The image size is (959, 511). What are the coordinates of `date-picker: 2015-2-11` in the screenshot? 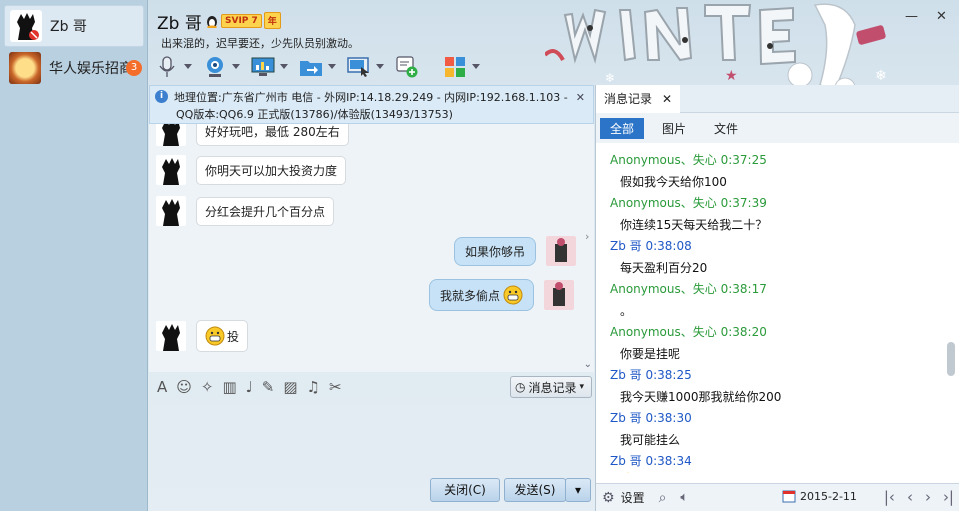 It's located at (819, 496).